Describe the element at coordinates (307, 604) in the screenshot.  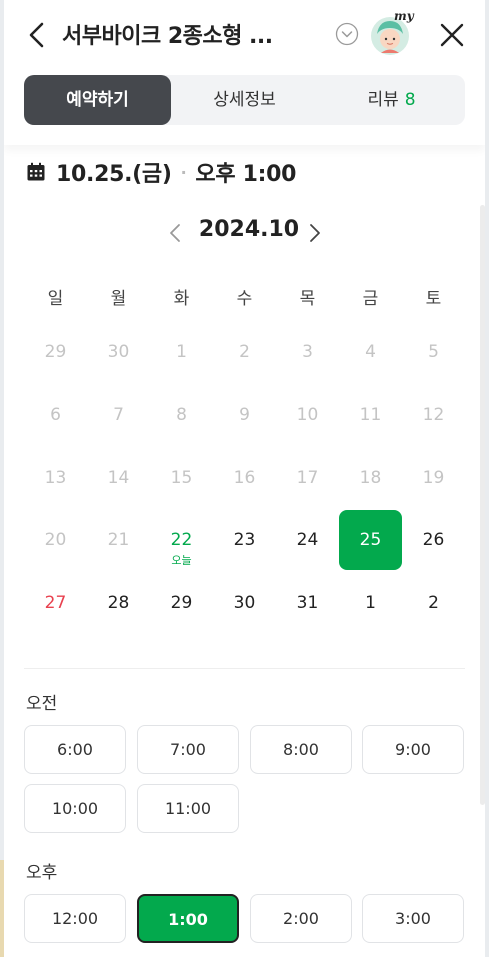
I see `calendar-day: 31` at that location.